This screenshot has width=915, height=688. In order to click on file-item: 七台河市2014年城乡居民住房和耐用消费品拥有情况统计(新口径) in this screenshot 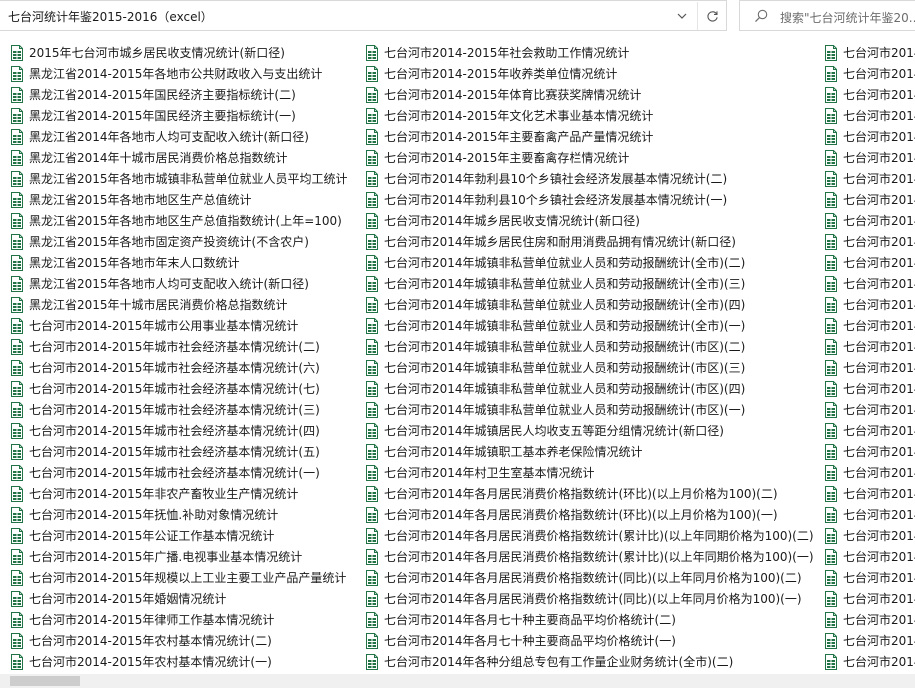, I will do `click(550, 241)`.